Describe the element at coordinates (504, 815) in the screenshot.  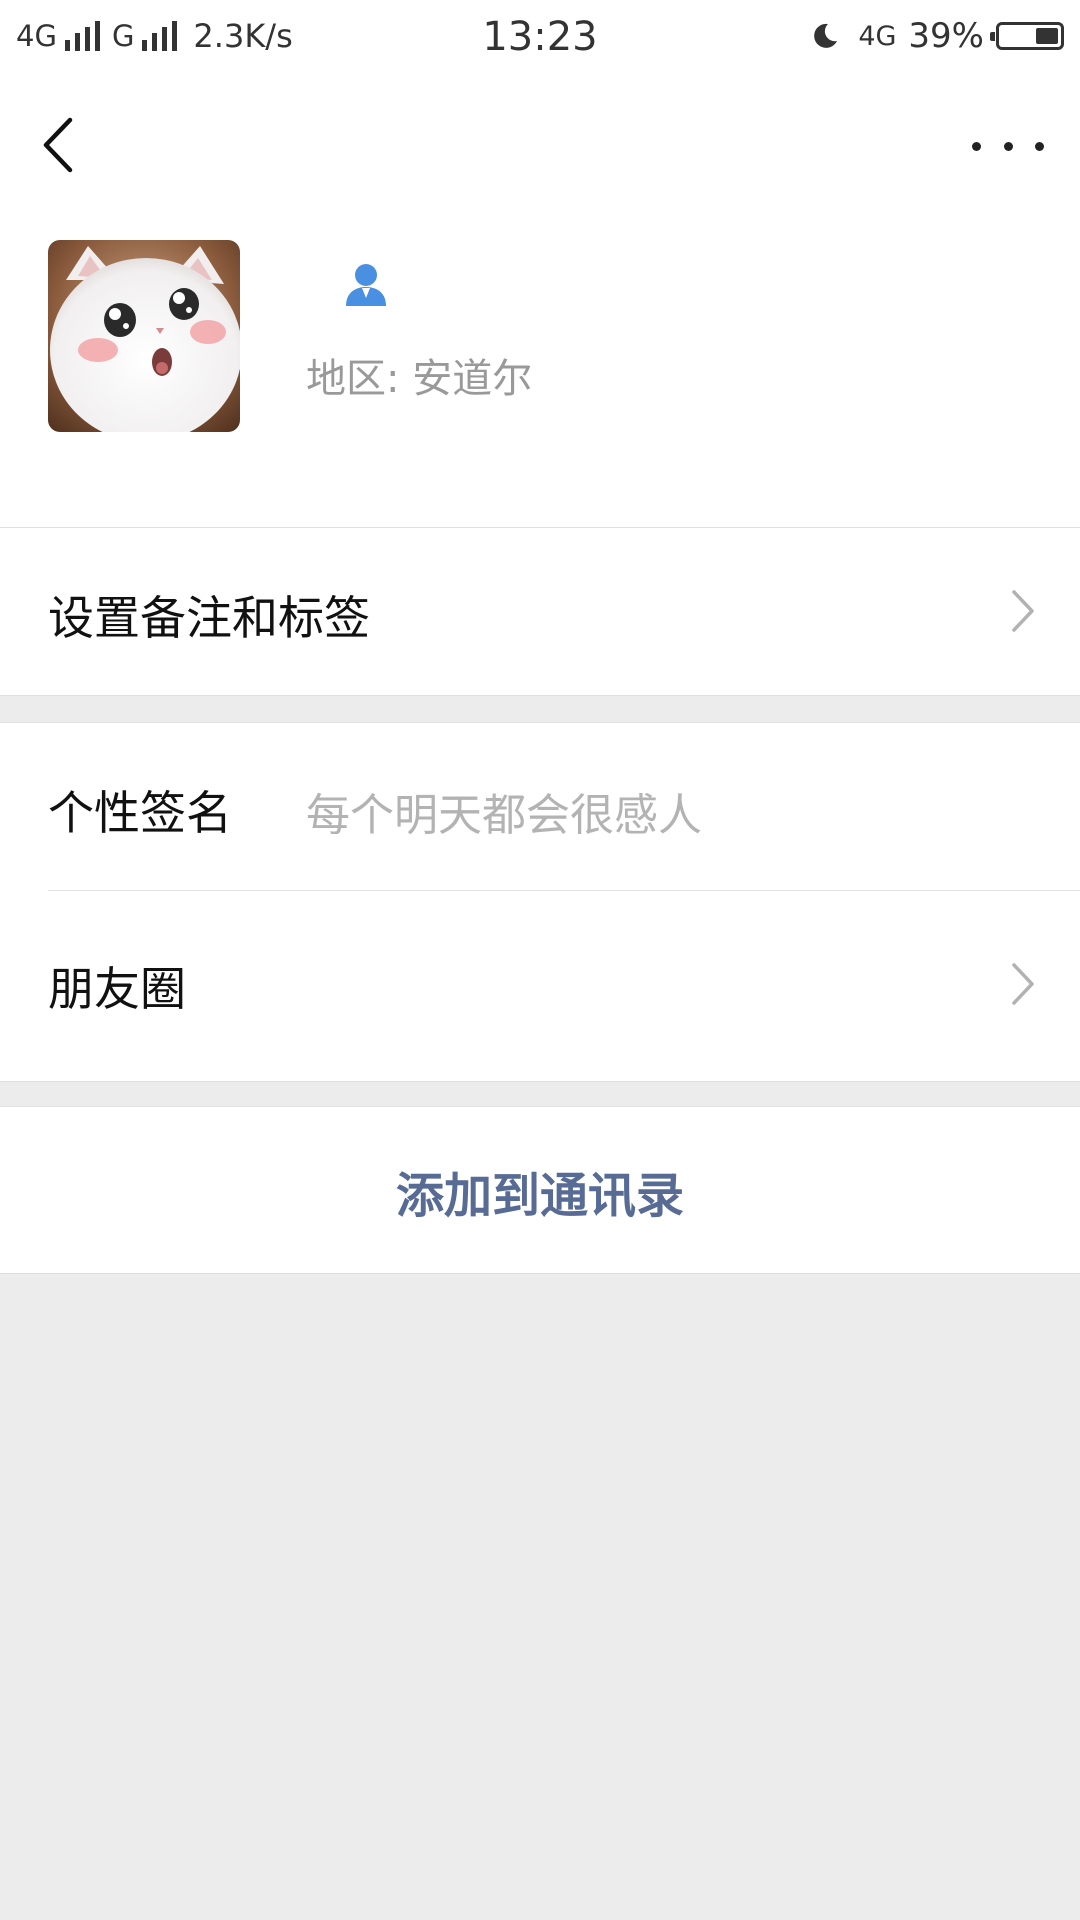
I see `signature-value: 每个明天都会很感人` at that location.